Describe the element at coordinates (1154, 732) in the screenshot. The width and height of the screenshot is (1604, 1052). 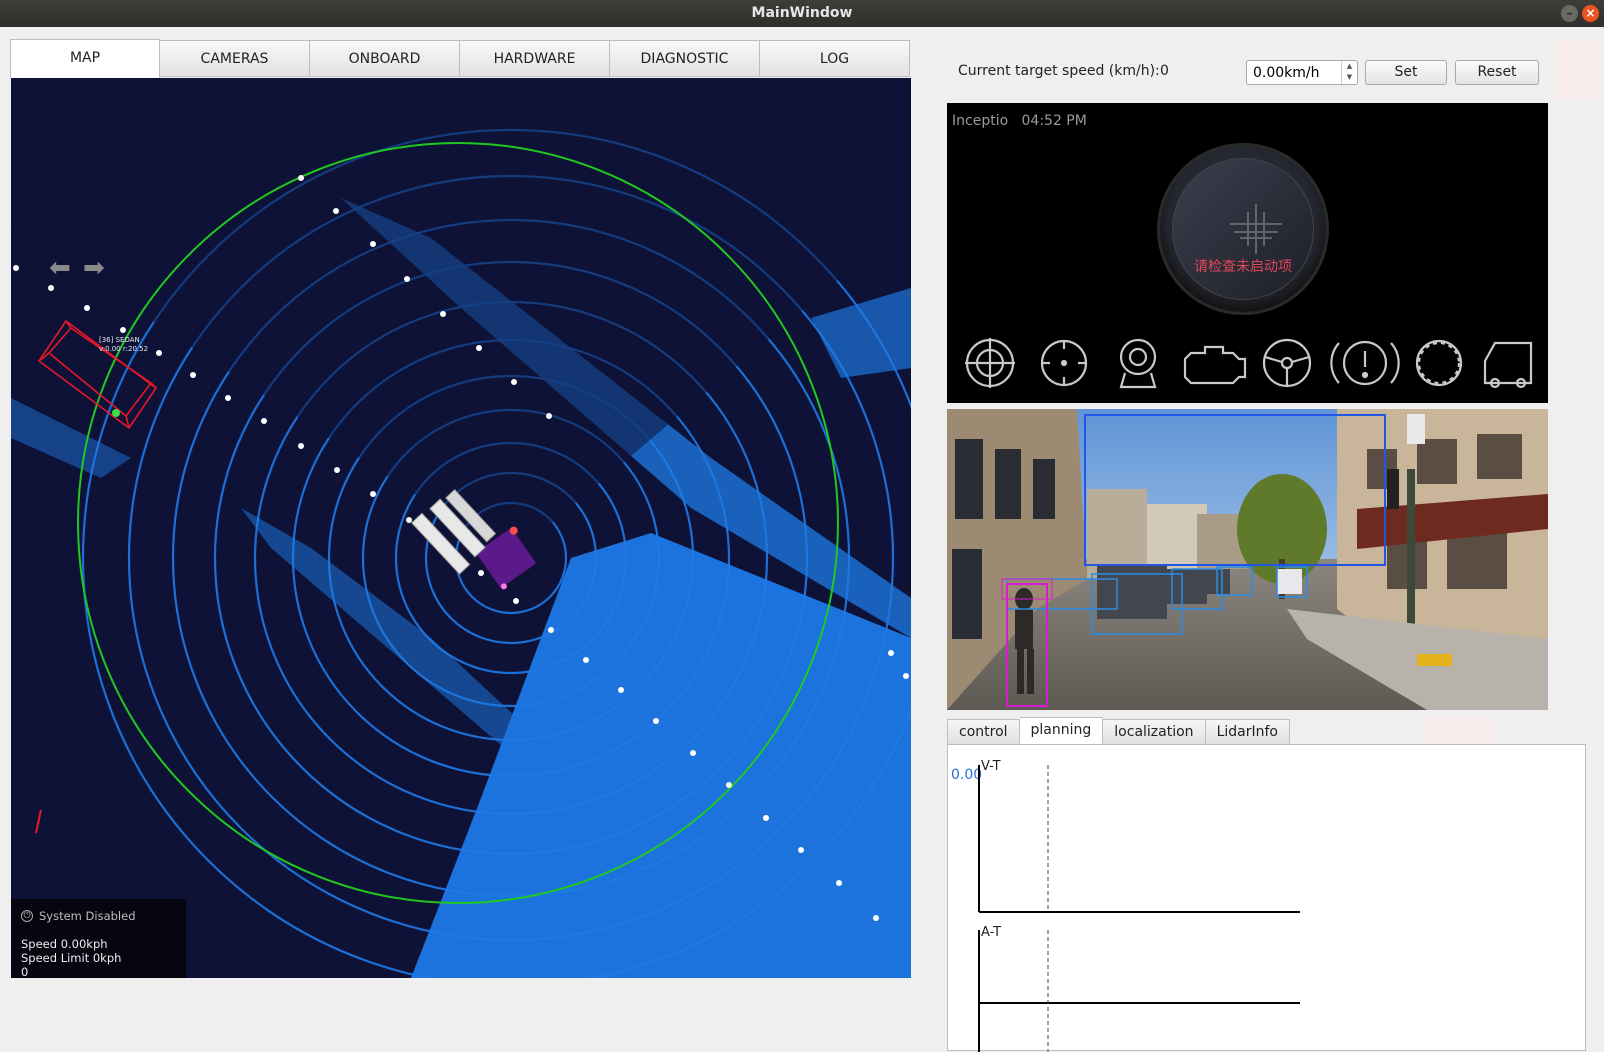
I see `tab-localization: localization` at that location.